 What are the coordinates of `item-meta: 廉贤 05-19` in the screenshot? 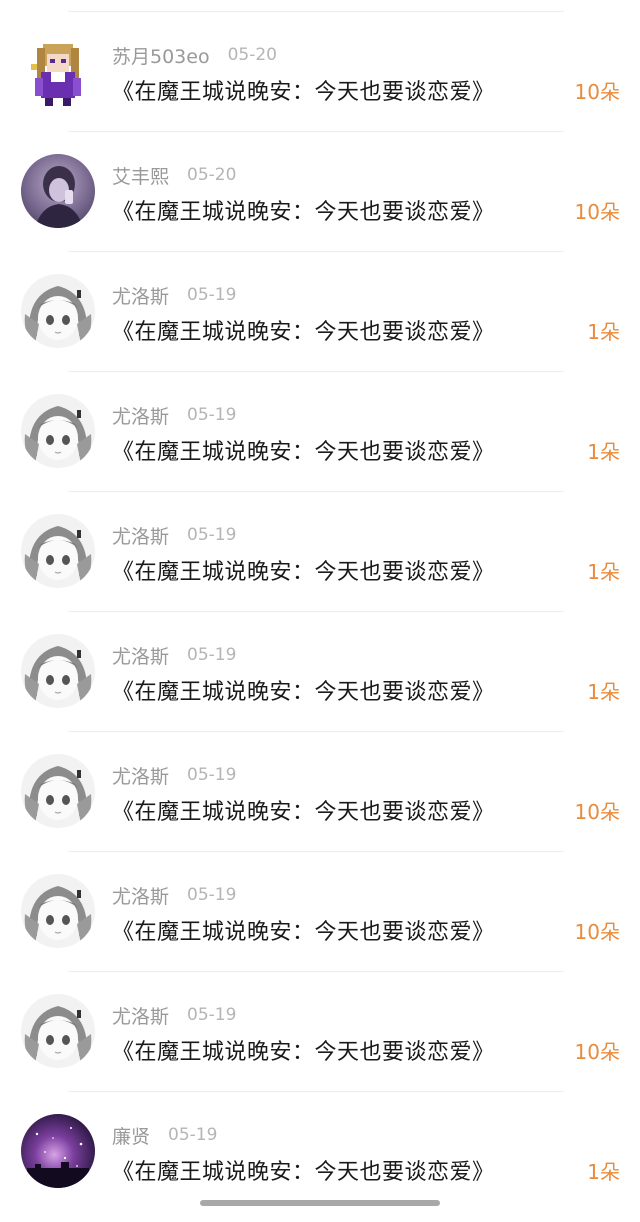 It's located at (164, 1135).